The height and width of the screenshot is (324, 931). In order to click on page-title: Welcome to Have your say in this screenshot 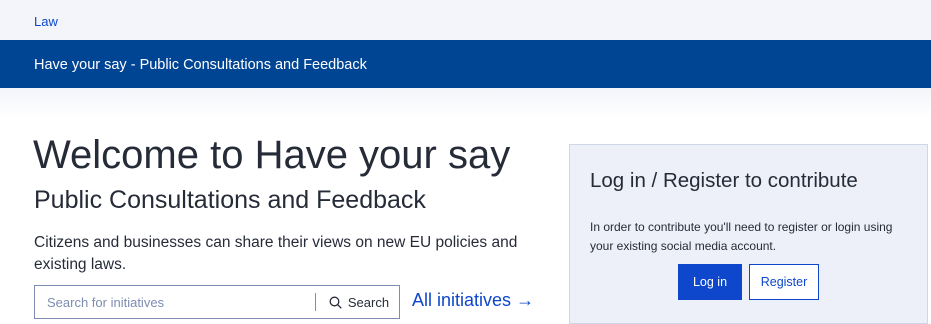, I will do `click(272, 155)`.